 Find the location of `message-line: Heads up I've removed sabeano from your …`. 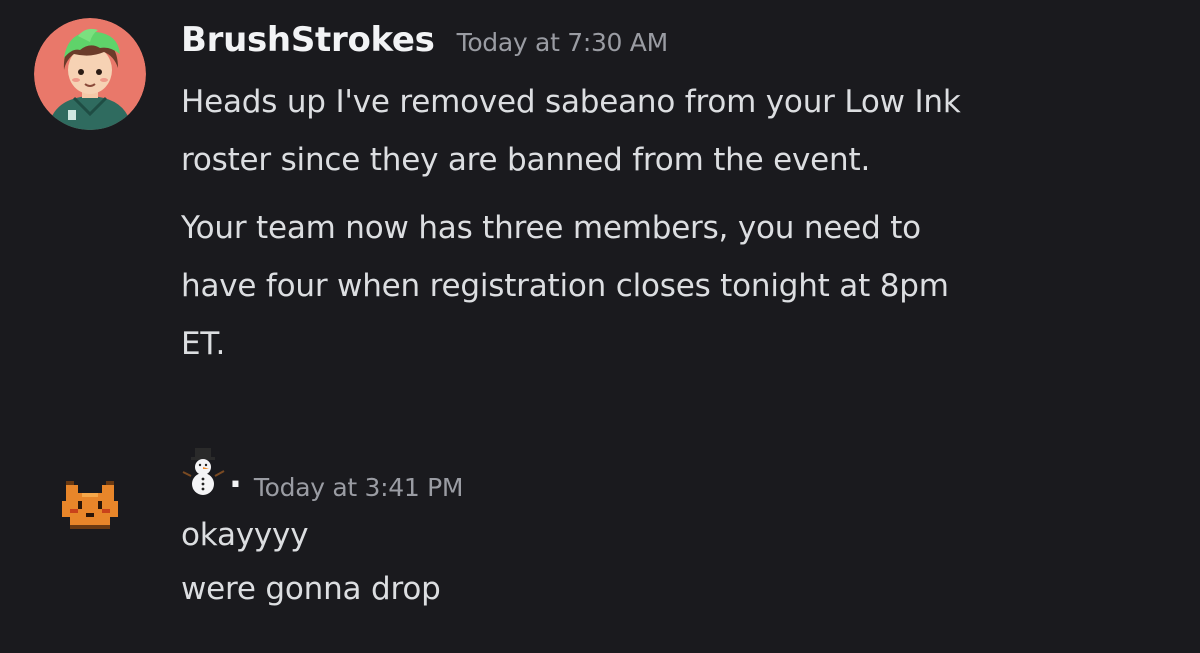

message-line: Heads up I've removed sabeano from your … is located at coordinates (571, 102).